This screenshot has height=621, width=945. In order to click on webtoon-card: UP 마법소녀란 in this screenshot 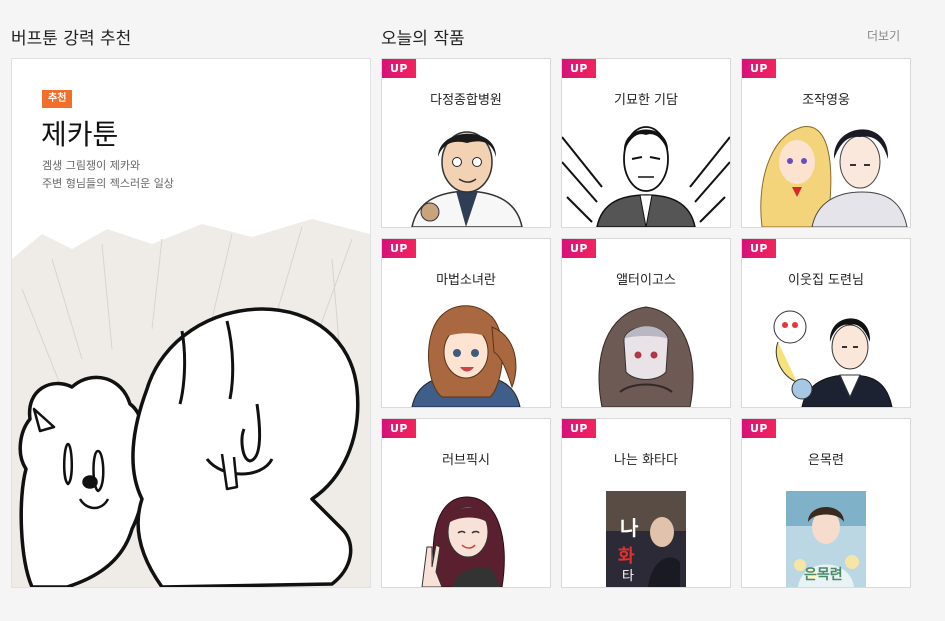, I will do `click(466, 323)`.